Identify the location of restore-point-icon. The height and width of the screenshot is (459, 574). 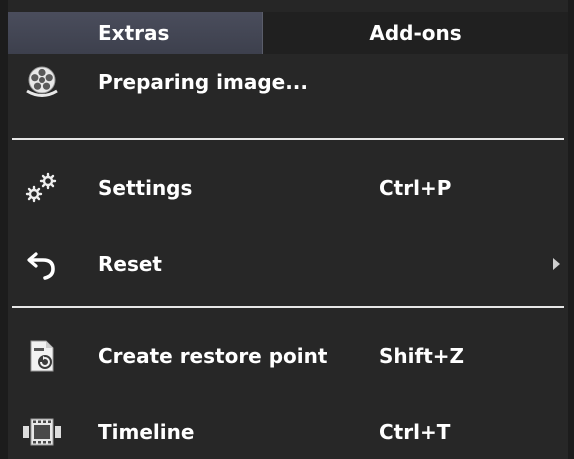
(42, 356).